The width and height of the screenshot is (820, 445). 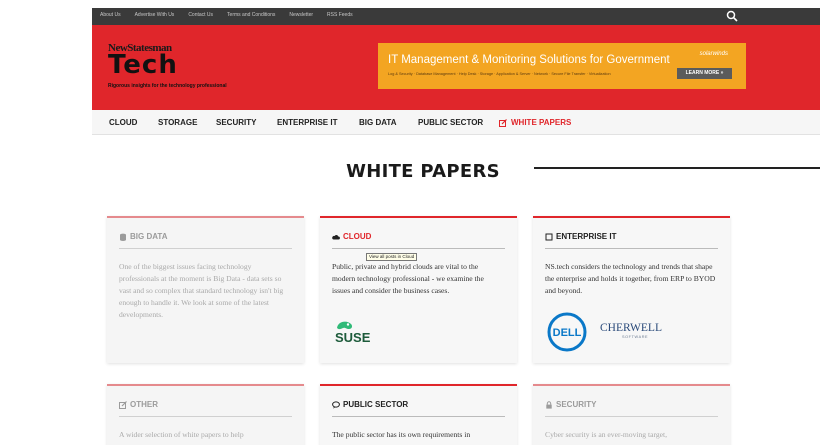 I want to click on link-contact-us: Contact Us, so click(x=200, y=15).